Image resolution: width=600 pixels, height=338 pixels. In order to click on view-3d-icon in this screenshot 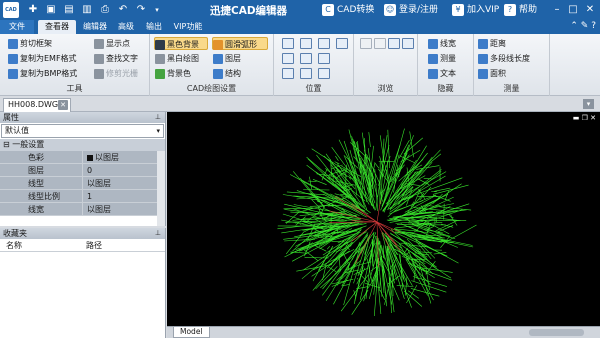, I will do `click(306, 73)`.